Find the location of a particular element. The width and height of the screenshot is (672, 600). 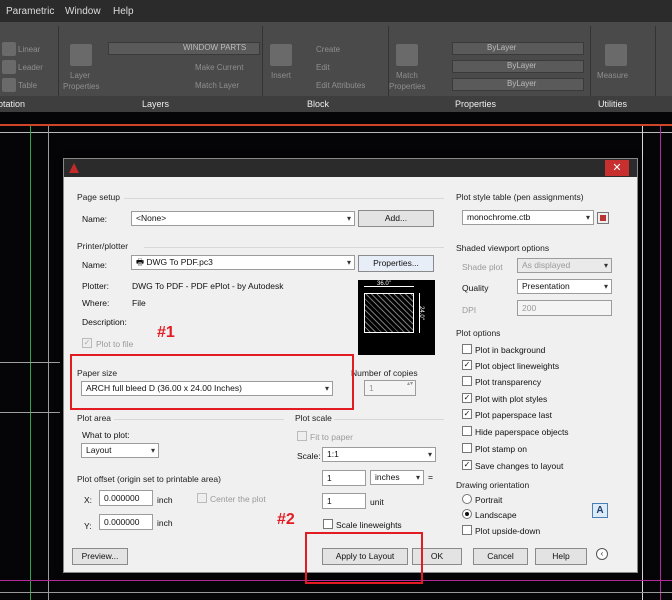

scale-lineweights-checkbox is located at coordinates (328, 524).